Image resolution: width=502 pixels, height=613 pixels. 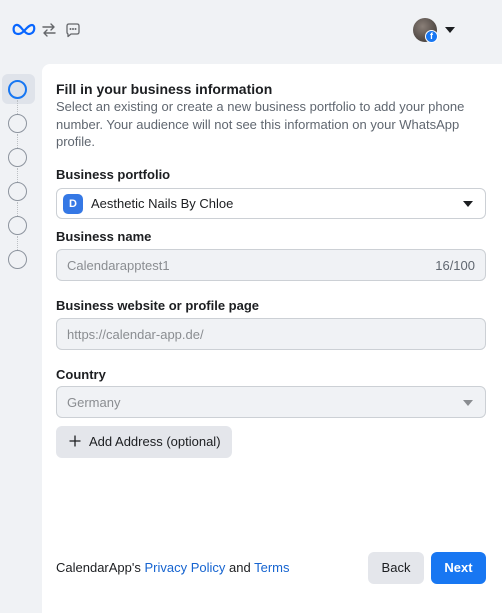 What do you see at coordinates (17, 157) in the screenshot?
I see `step-3-circle-icon` at bounding box center [17, 157].